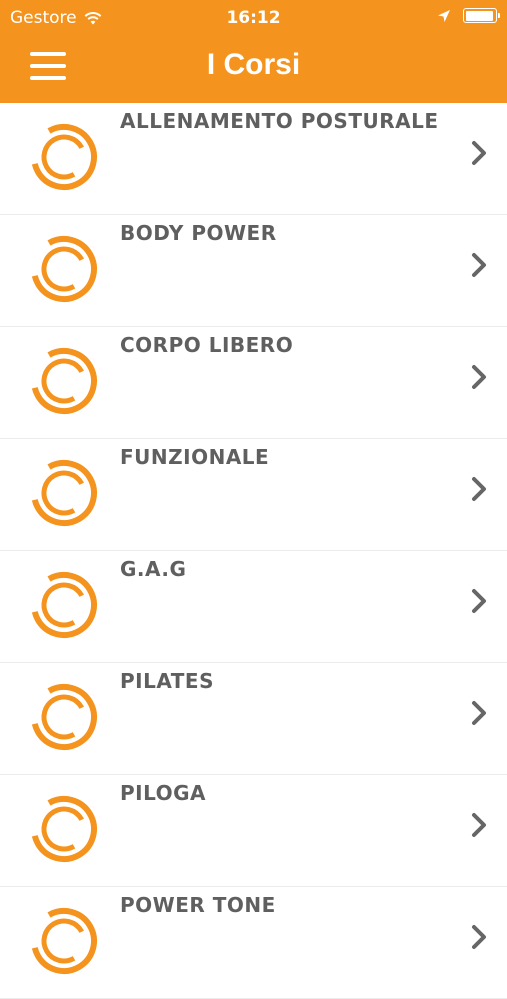 Image resolution: width=507 pixels, height=999 pixels. I want to click on course-list-item: FUNZIONALE, so click(253, 495).